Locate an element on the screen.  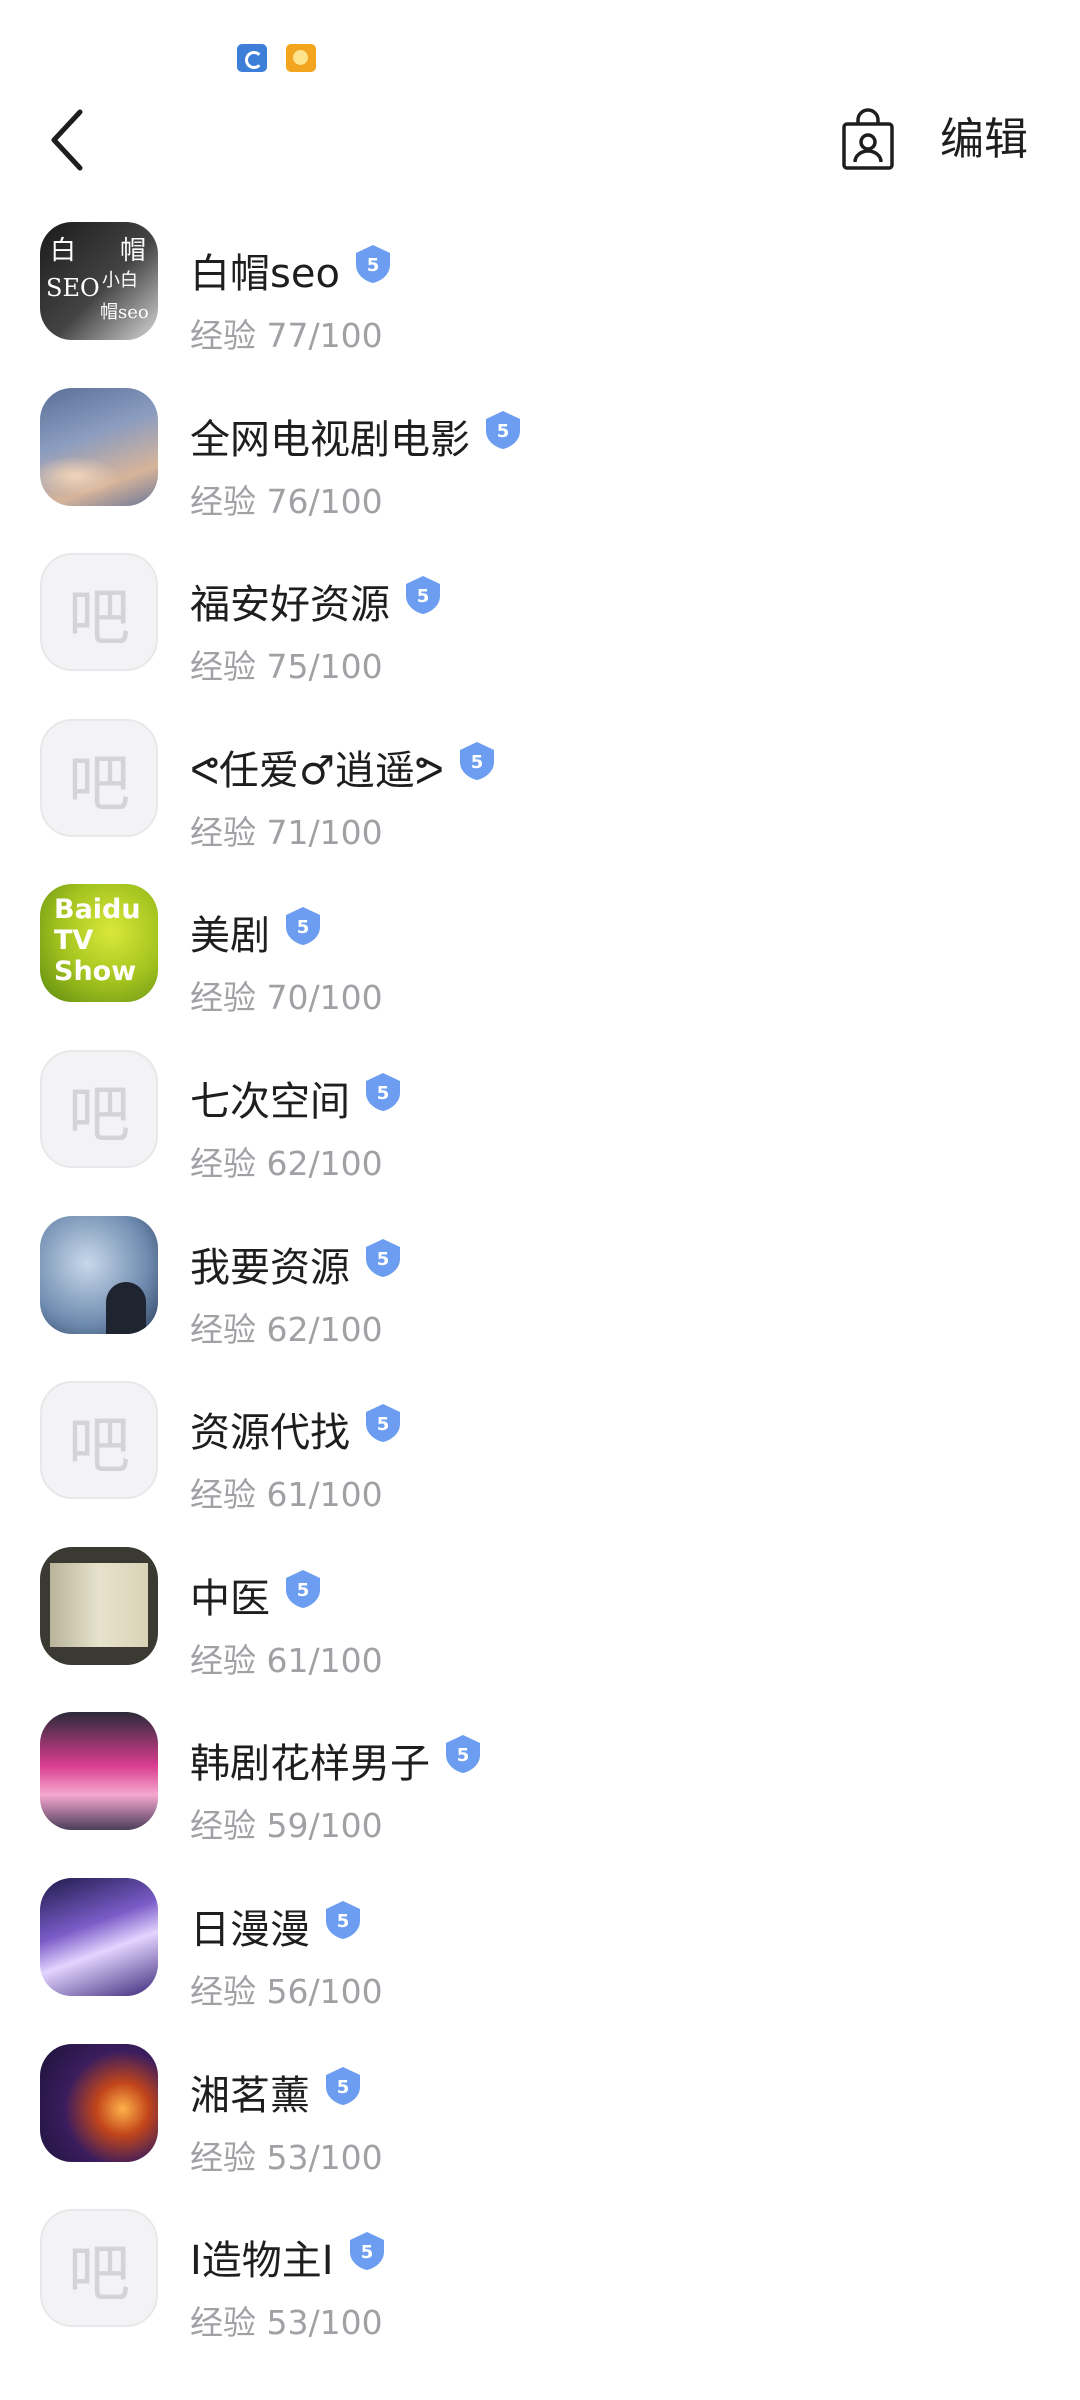
forum-name: I造物主I is located at coordinates (262, 2261).